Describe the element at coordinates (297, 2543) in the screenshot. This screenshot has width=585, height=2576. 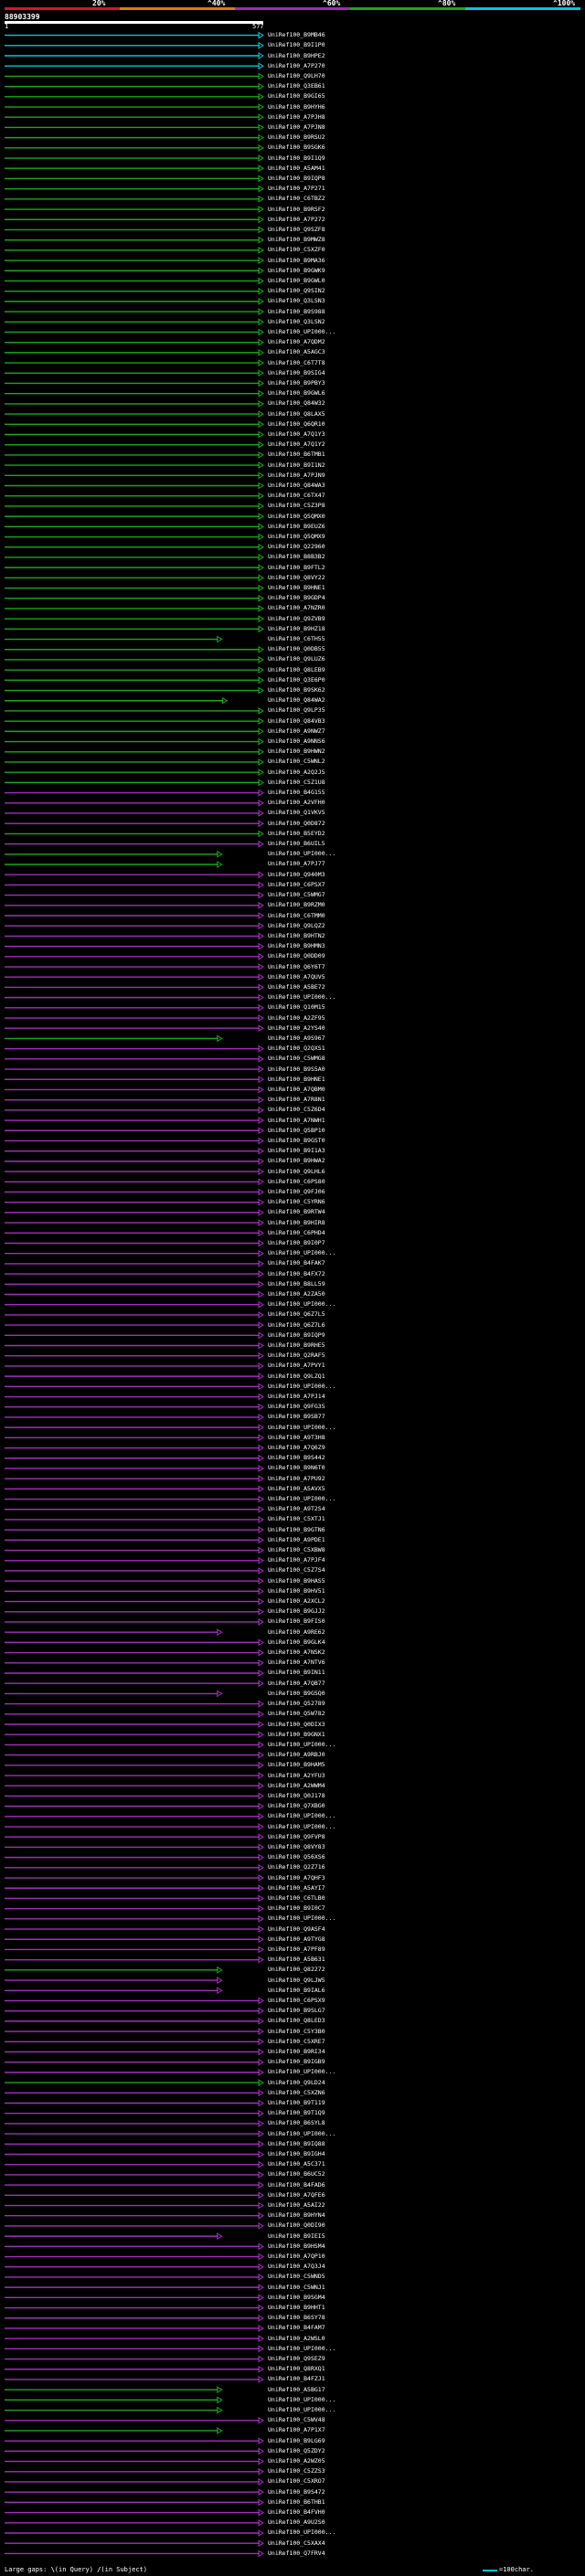
I see `hit-label: UniRef100_C5XAX4` at that location.